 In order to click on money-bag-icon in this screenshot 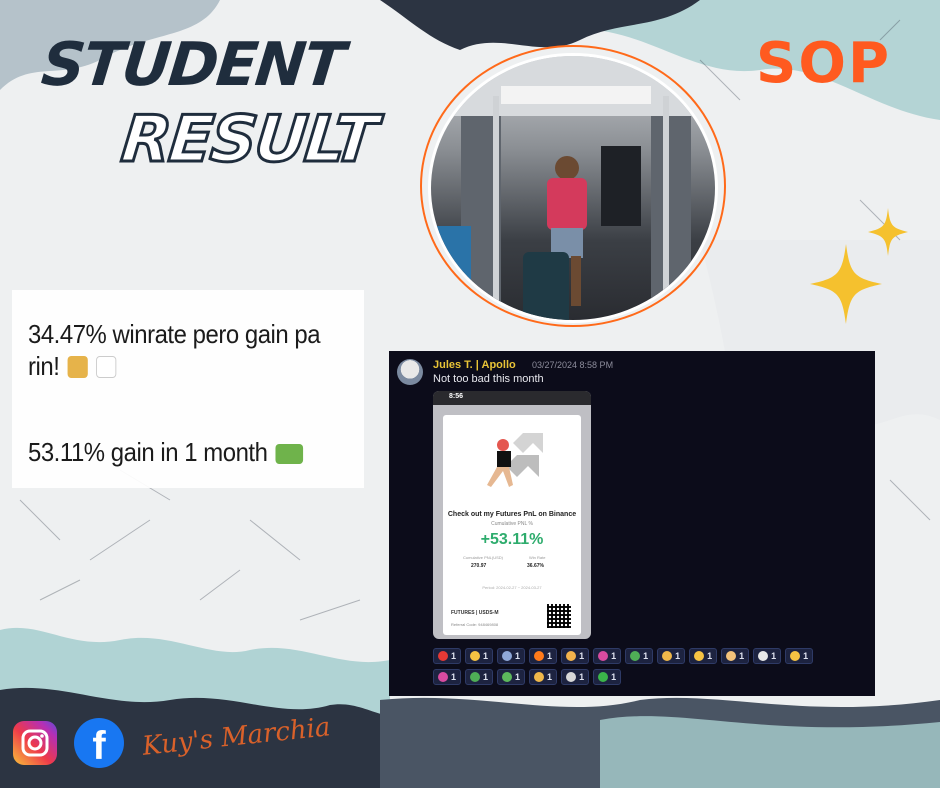, I will do `click(77, 367)`.